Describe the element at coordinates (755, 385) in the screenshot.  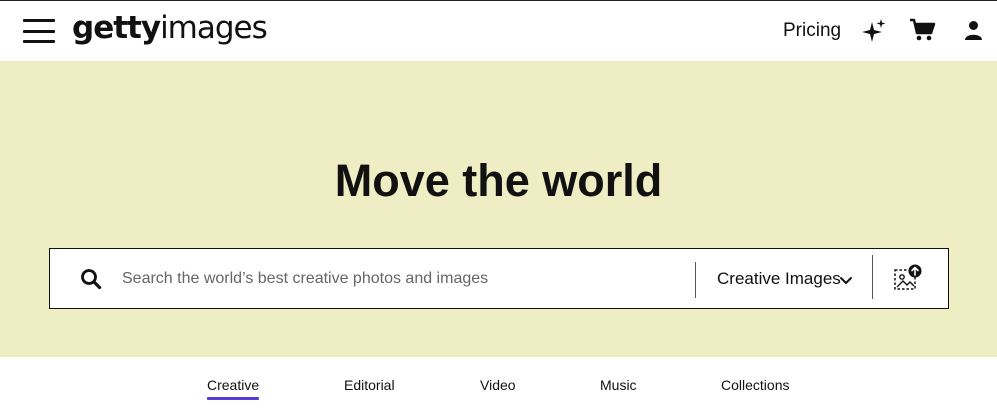
I see `tab-collections: Collections` at that location.